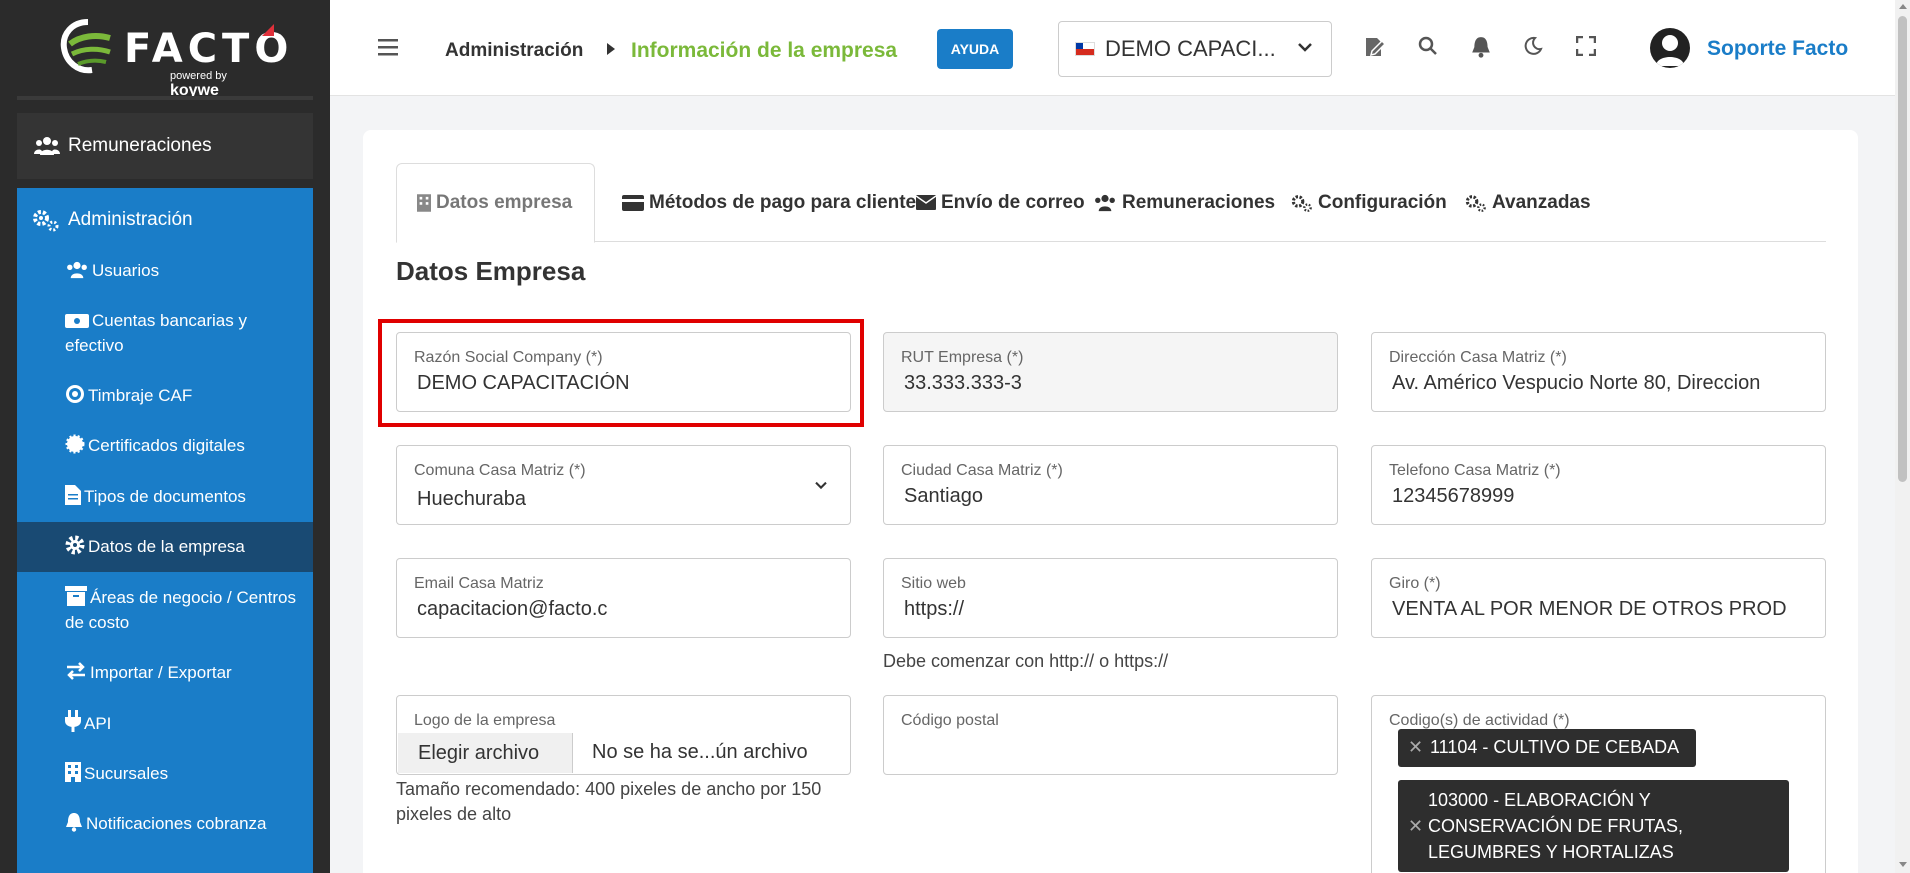 This screenshot has width=1910, height=873. Describe the element at coordinates (176, 823) in the screenshot. I see `sidebar-item-label: Notificaciones cobranza` at that location.